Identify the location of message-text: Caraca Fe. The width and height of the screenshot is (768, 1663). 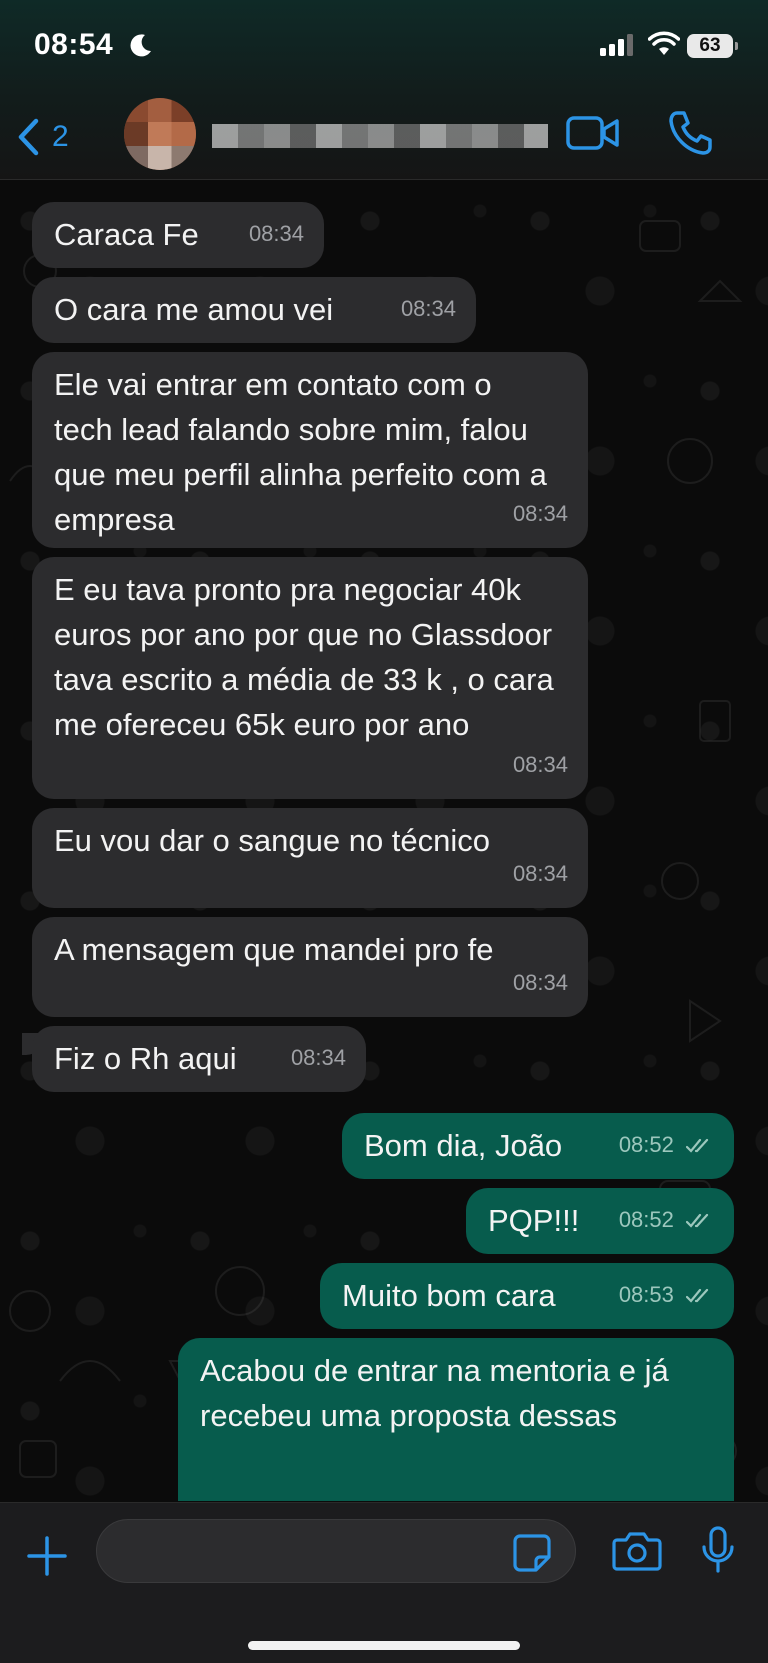
(126, 234).